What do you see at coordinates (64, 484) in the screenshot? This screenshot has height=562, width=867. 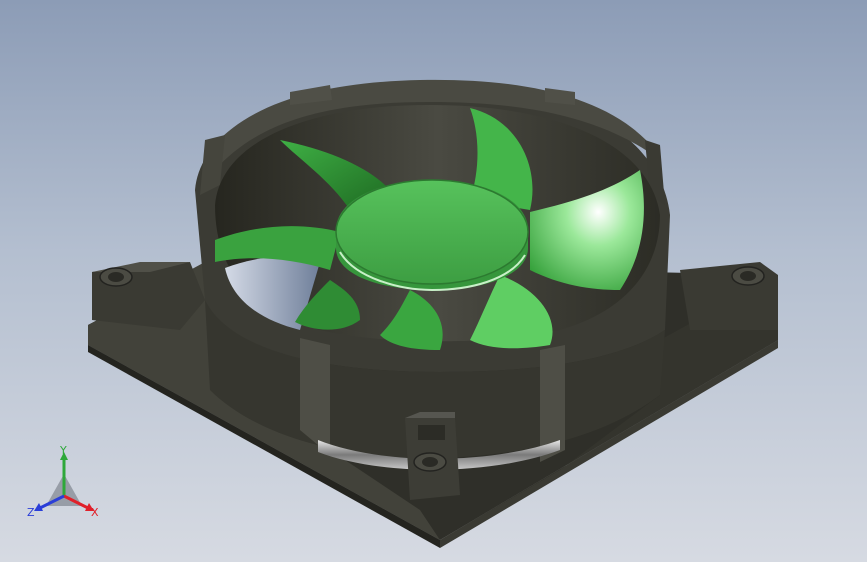 I see `view-orientation-triad: Y X Z` at bounding box center [64, 484].